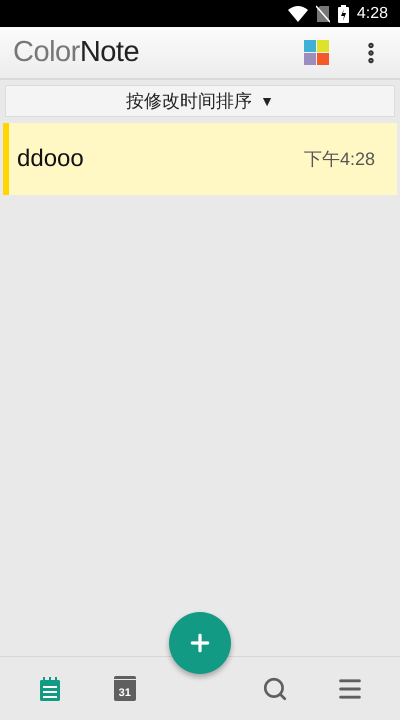 The image size is (400, 720). What do you see at coordinates (199, 643) in the screenshot?
I see `add-note-button` at bounding box center [199, 643].